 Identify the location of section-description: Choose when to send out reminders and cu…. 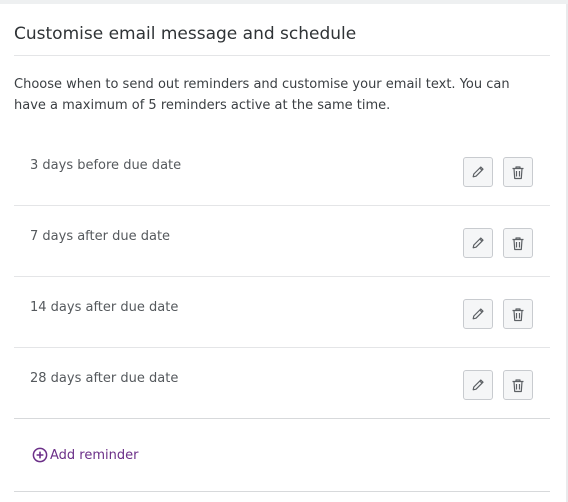
(262, 95).